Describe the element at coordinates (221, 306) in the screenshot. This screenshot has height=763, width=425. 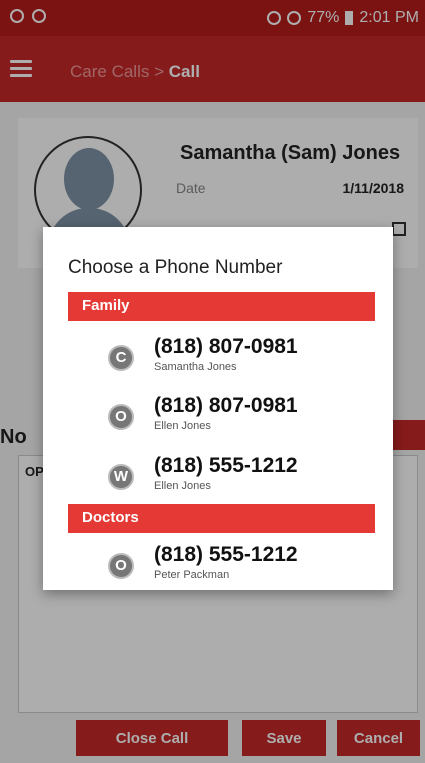
I see `section-family: Family` at that location.